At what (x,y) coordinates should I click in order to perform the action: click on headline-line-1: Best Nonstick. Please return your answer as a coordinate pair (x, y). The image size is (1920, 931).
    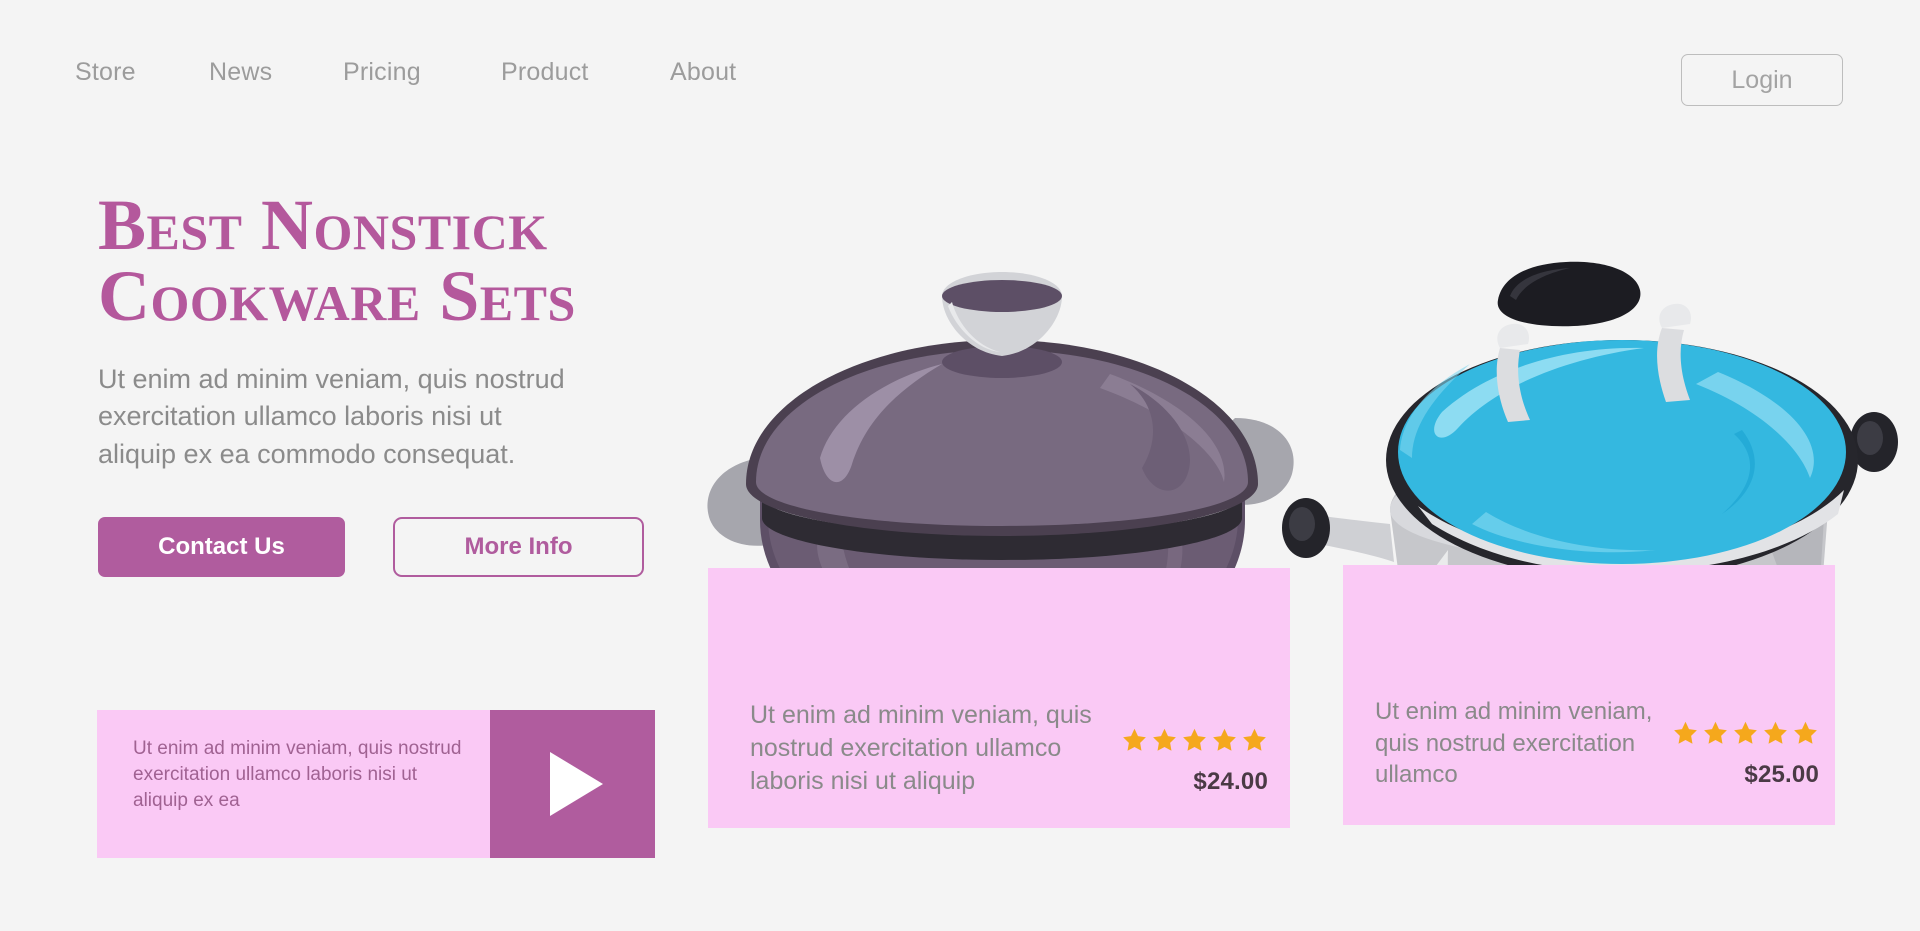
    Looking at the image, I should click on (323, 225).